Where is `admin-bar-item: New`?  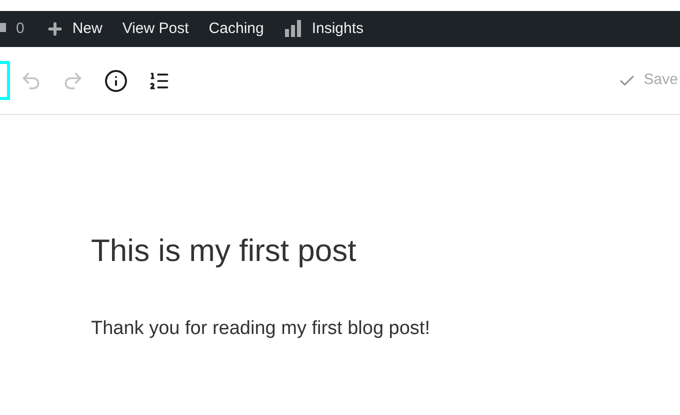
admin-bar-item: New is located at coordinates (74, 29).